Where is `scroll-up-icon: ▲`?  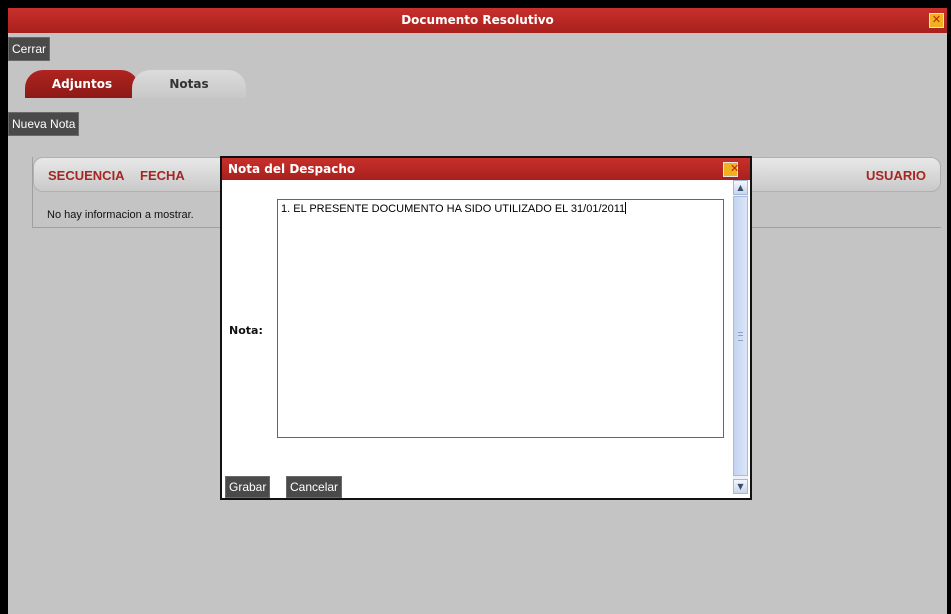 scroll-up-icon: ▲ is located at coordinates (740, 187).